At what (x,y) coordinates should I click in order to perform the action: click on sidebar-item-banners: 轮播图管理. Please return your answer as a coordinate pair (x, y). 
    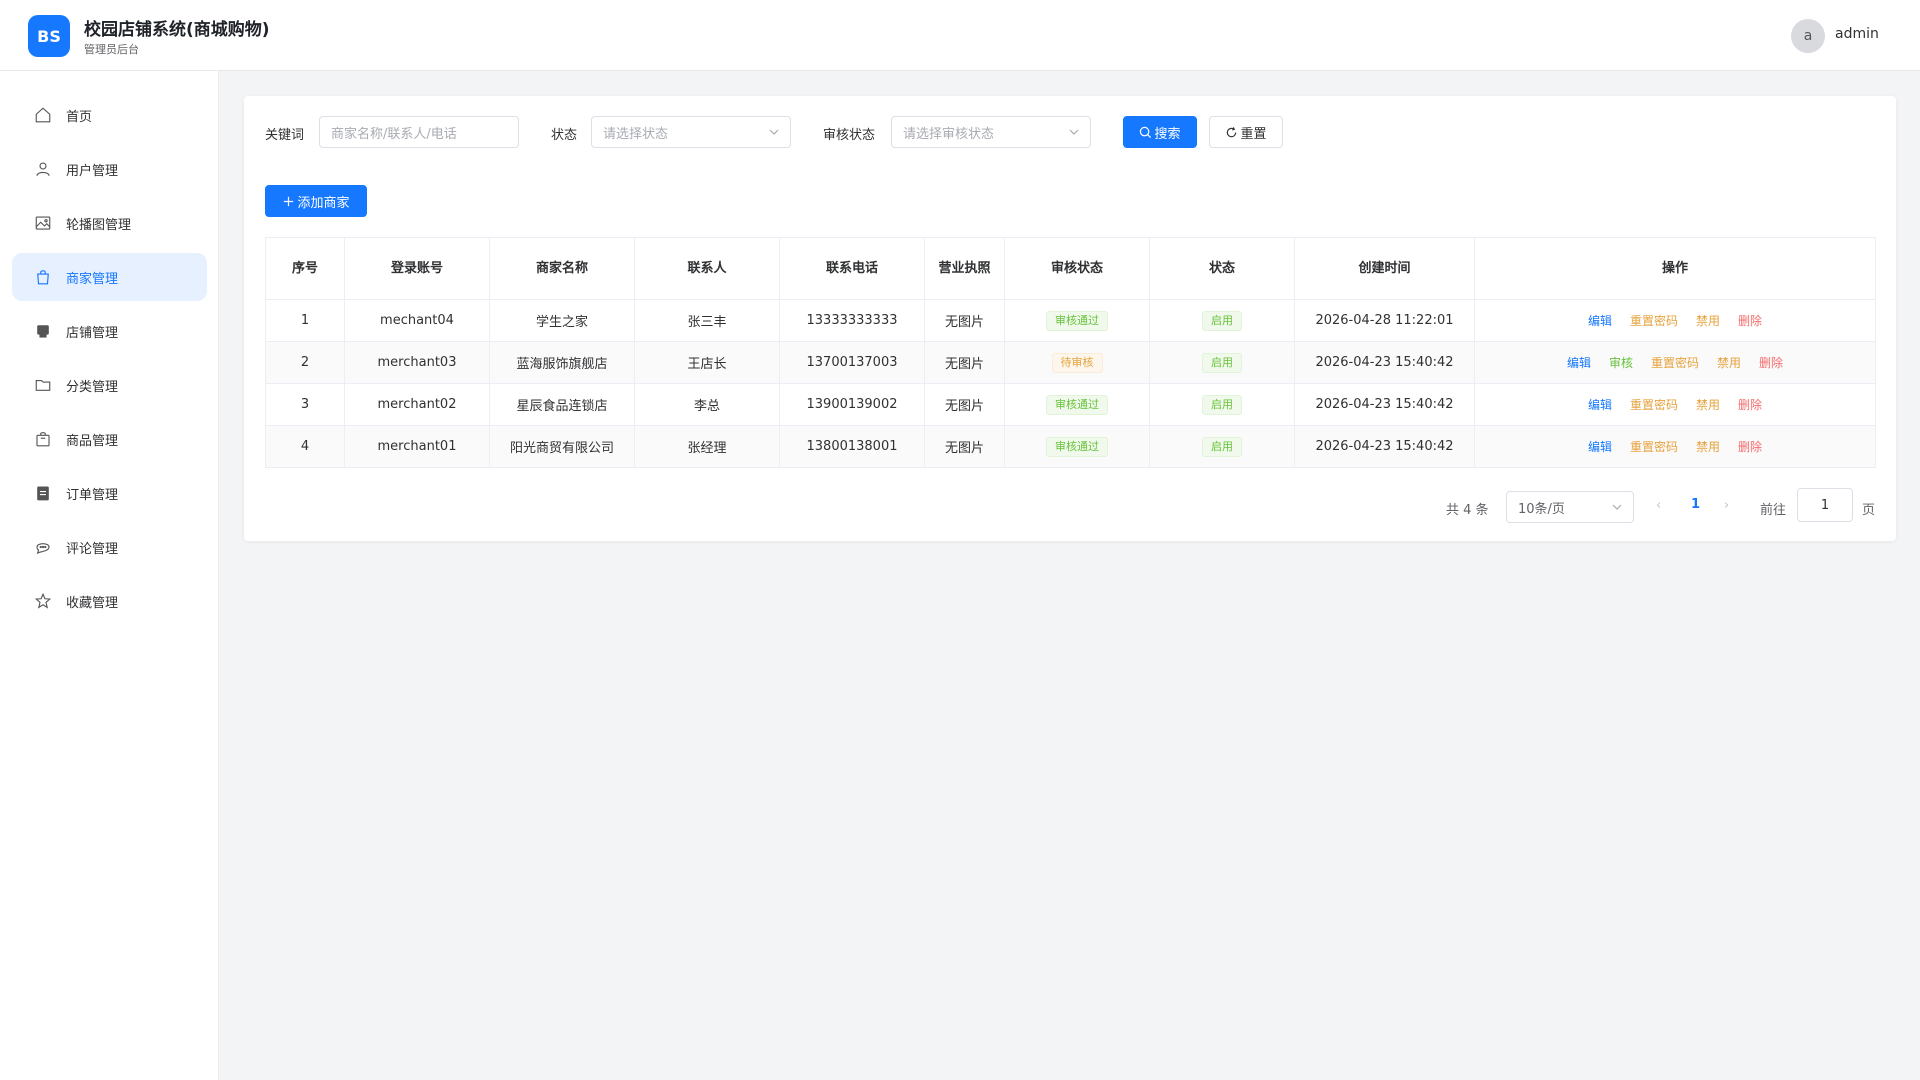
    Looking at the image, I should click on (109, 223).